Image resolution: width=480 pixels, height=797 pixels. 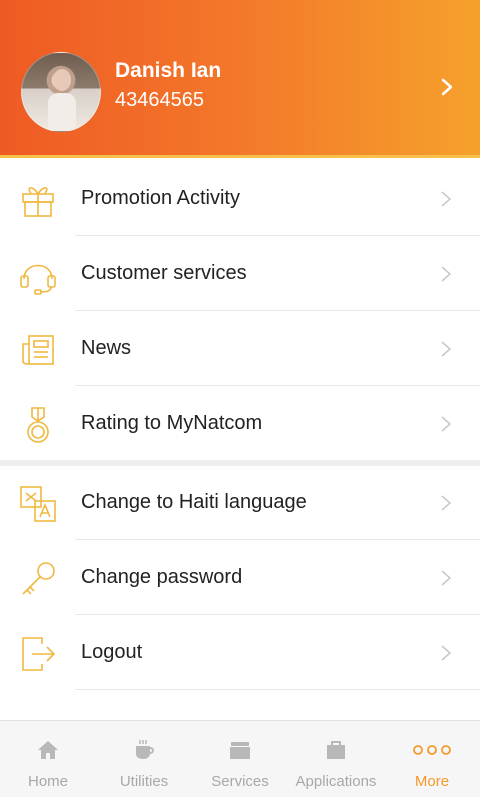 I want to click on menu-item-logout: Logout, so click(x=240, y=653).